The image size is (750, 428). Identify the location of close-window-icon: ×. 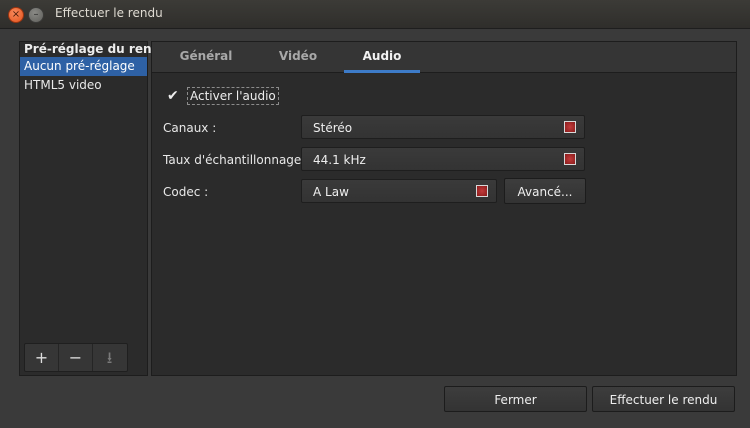
(16, 15).